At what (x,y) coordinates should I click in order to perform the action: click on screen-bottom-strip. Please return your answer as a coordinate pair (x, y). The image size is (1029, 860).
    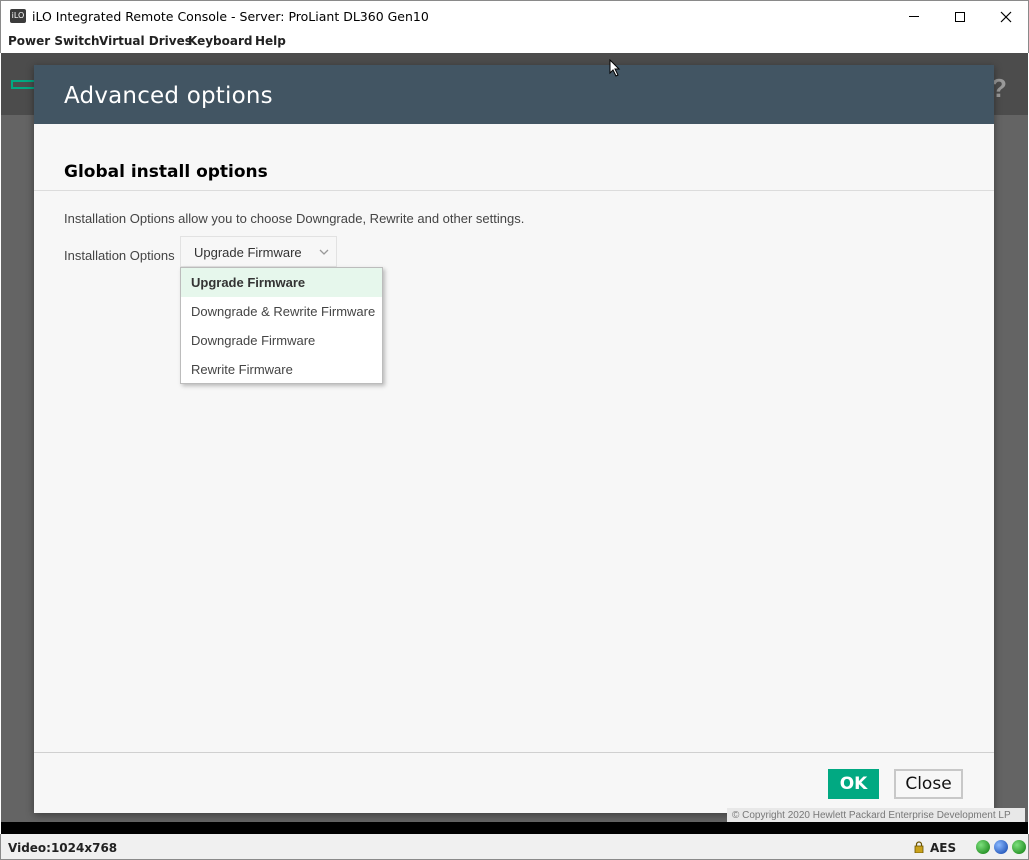
    Looking at the image, I should click on (514, 828).